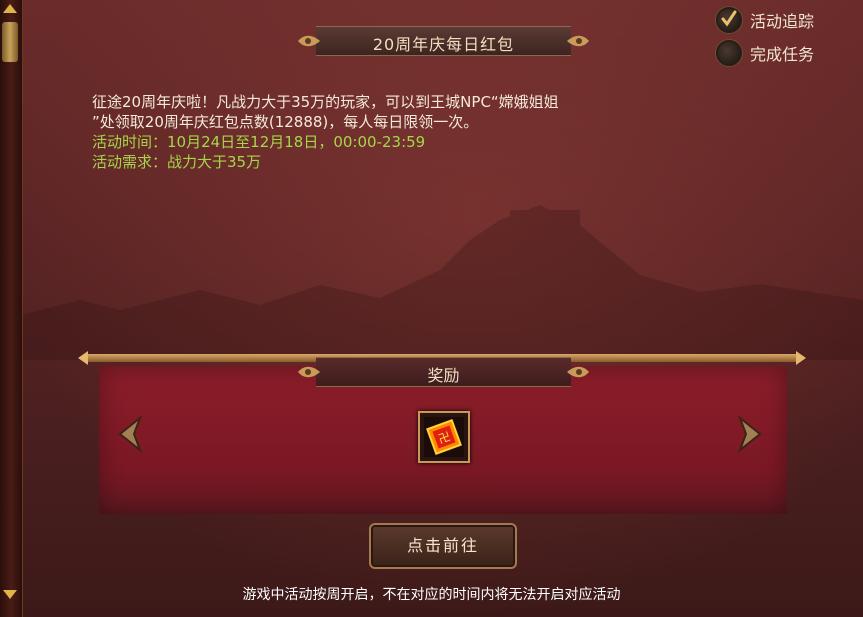  I want to click on reward-title-banner: 奖励, so click(443, 372).